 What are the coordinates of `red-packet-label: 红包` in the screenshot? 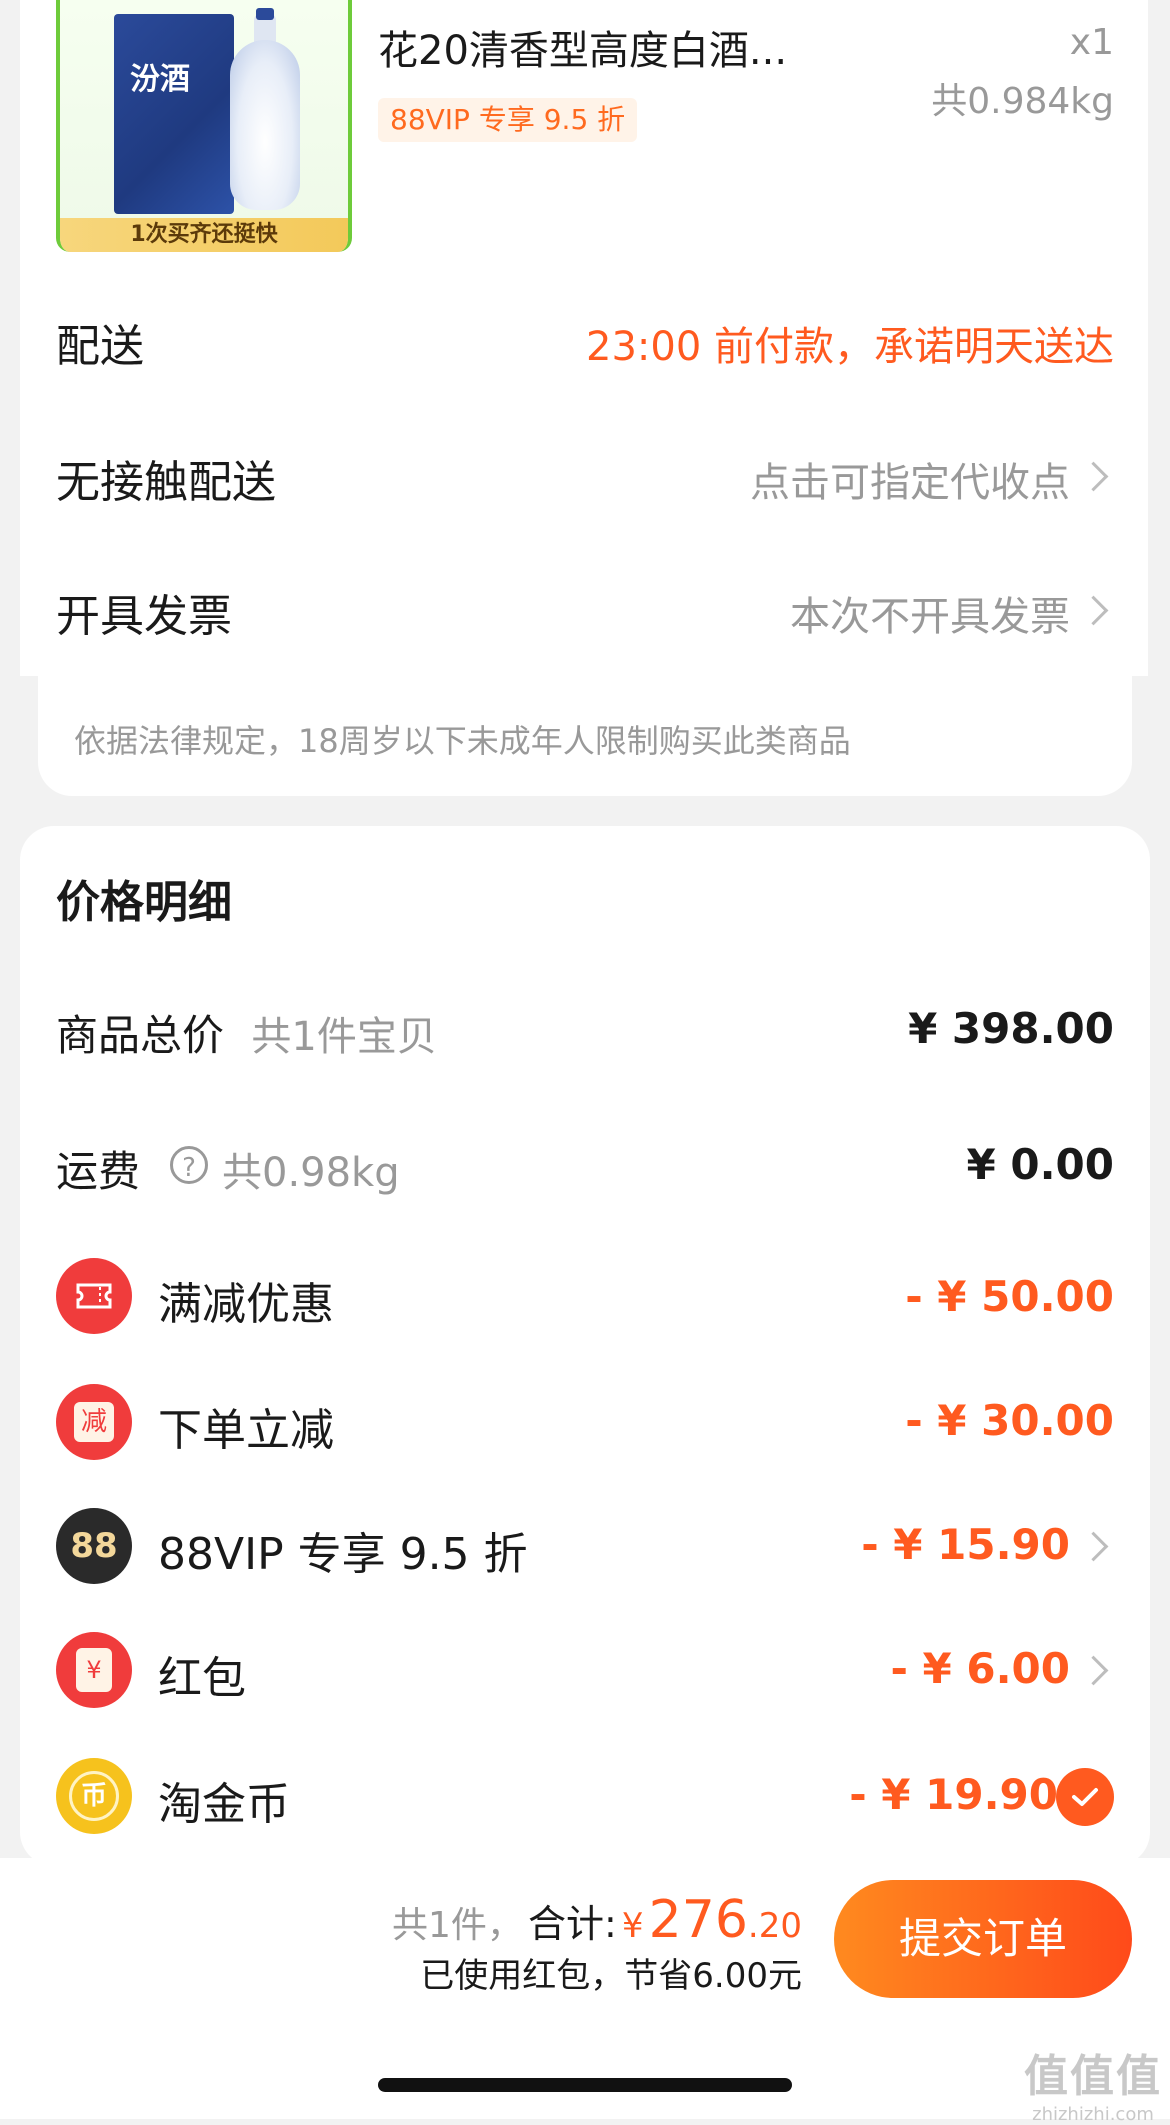 It's located at (202, 1678).